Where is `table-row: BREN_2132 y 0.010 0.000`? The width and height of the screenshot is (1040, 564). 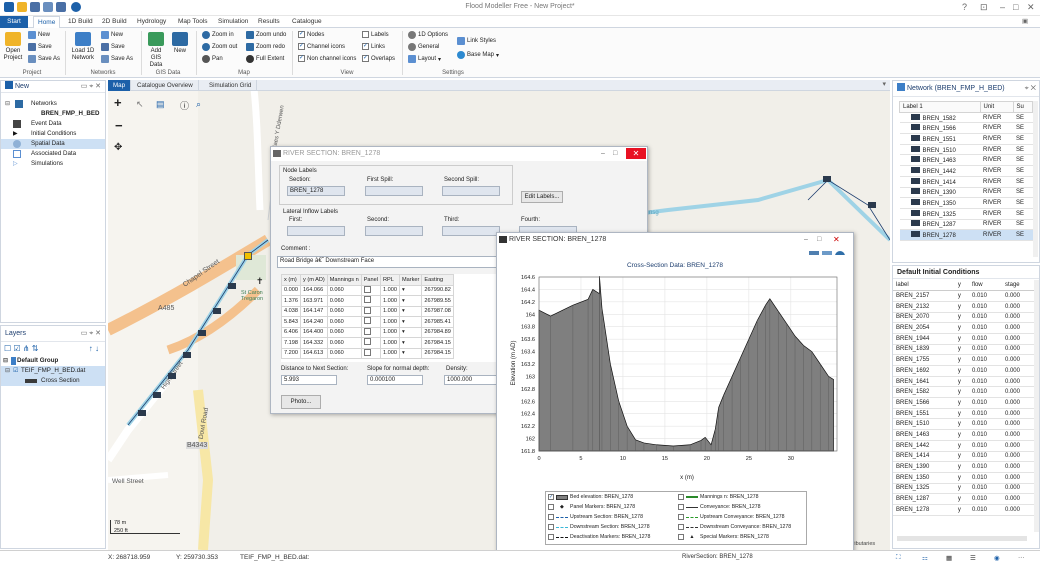 table-row: BREN_2132 y 0.010 0.000 is located at coordinates (964, 307).